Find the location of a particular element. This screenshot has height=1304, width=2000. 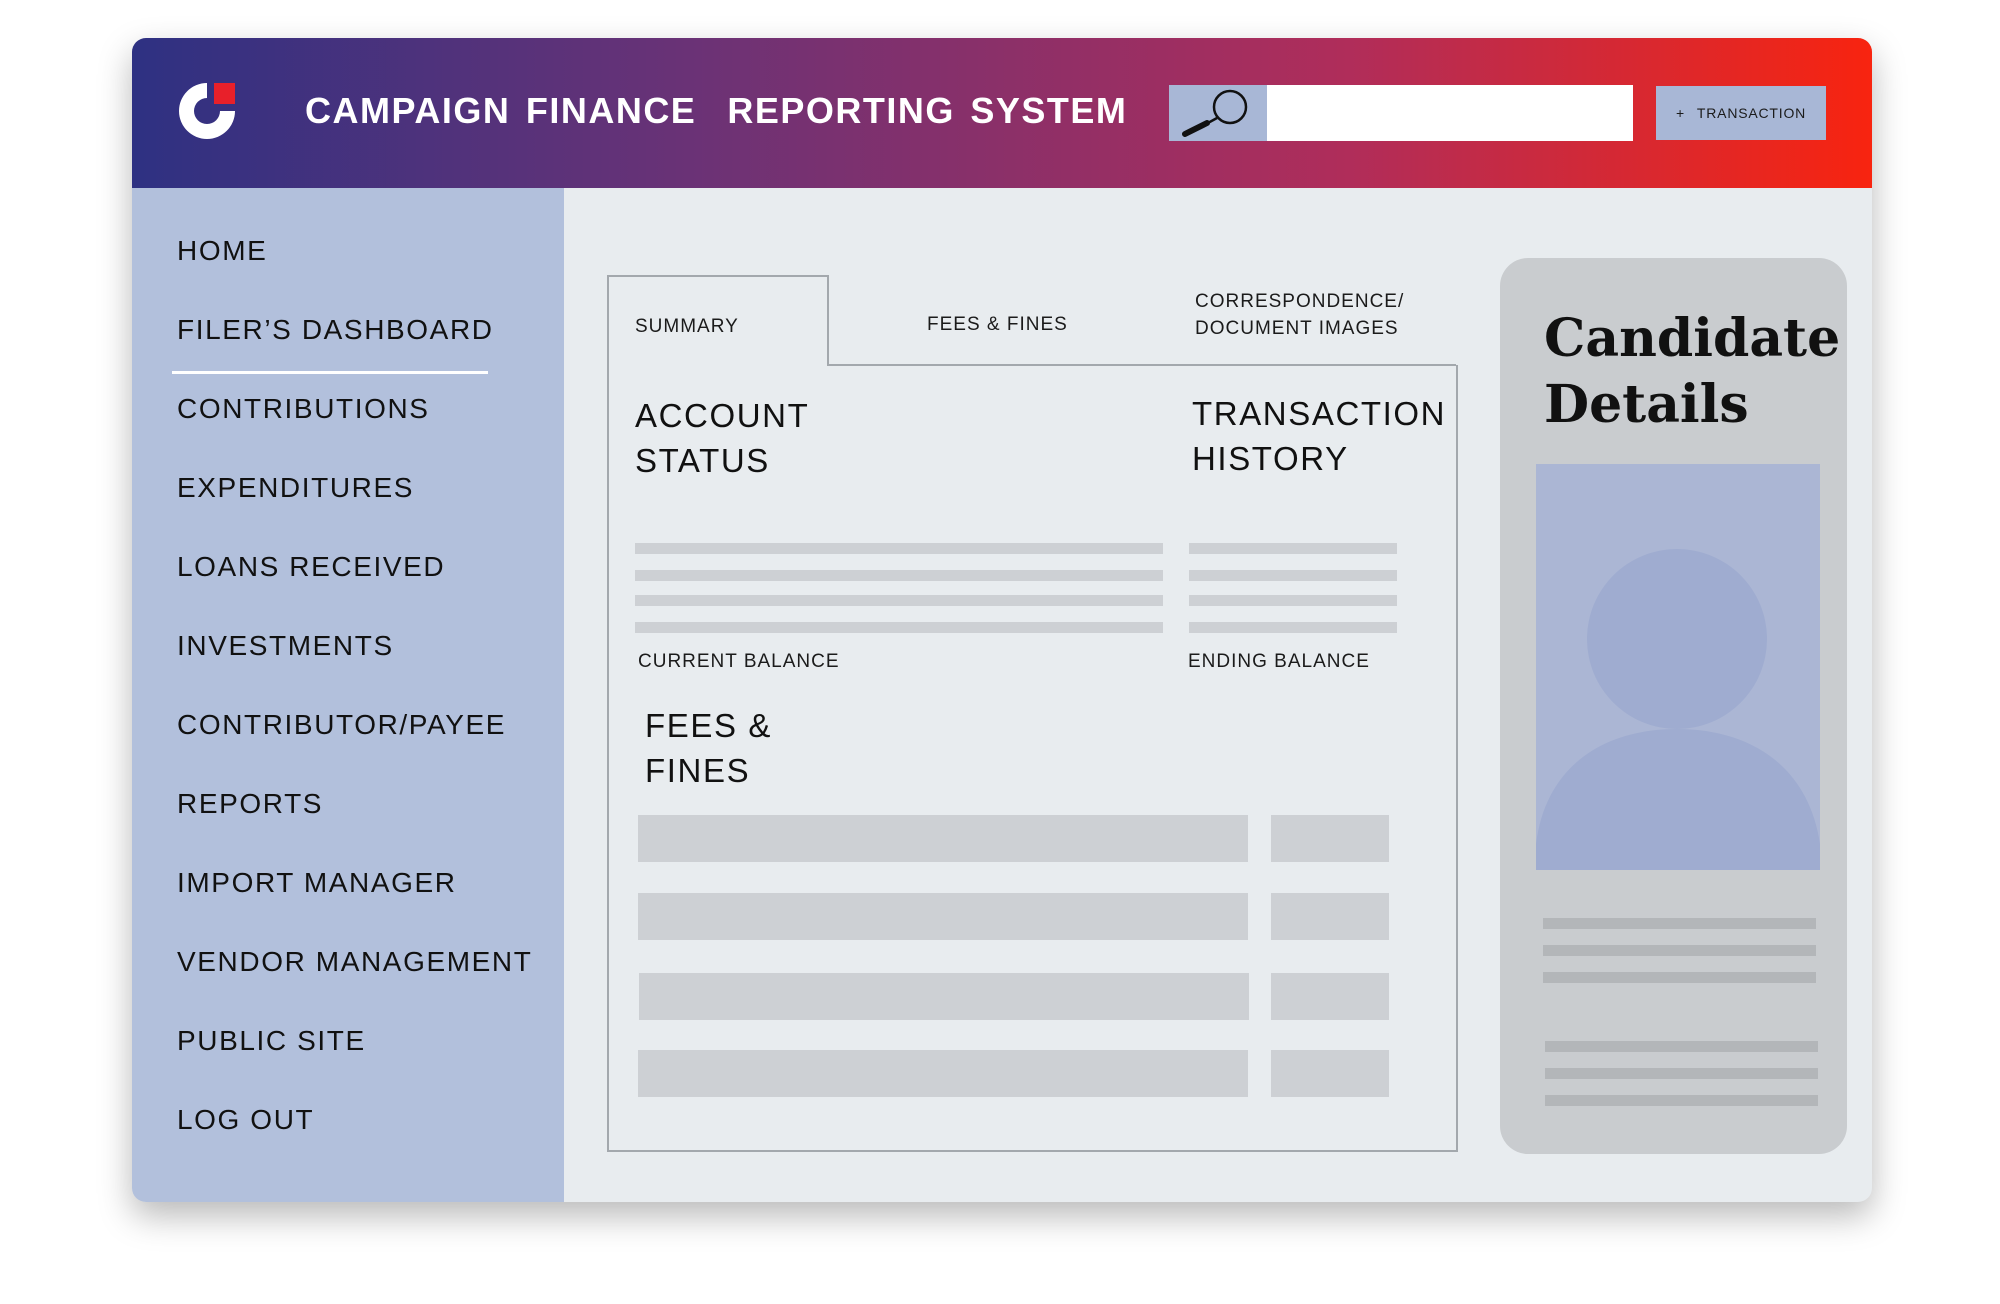

sidebar-item-investments: INVESTMENTS is located at coordinates (285, 646).